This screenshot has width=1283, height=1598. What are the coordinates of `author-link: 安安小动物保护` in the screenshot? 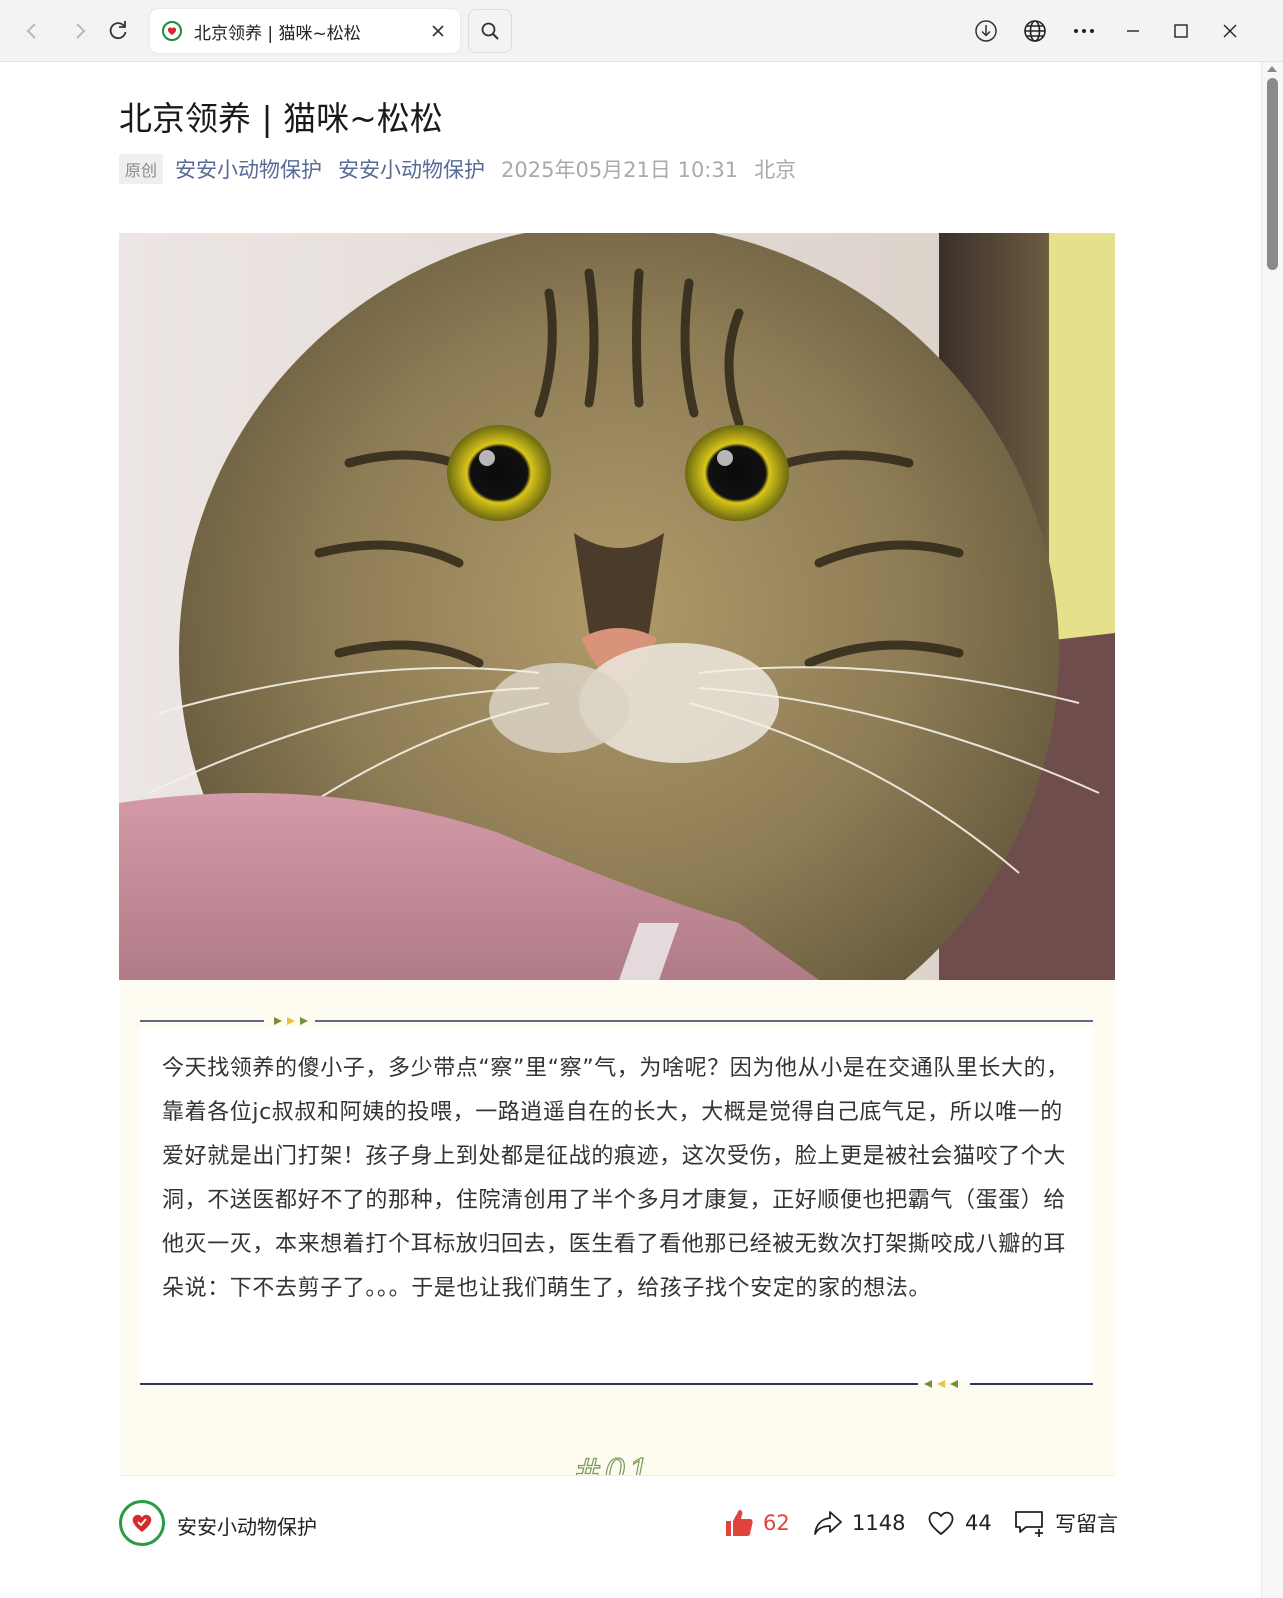 It's located at (248, 169).